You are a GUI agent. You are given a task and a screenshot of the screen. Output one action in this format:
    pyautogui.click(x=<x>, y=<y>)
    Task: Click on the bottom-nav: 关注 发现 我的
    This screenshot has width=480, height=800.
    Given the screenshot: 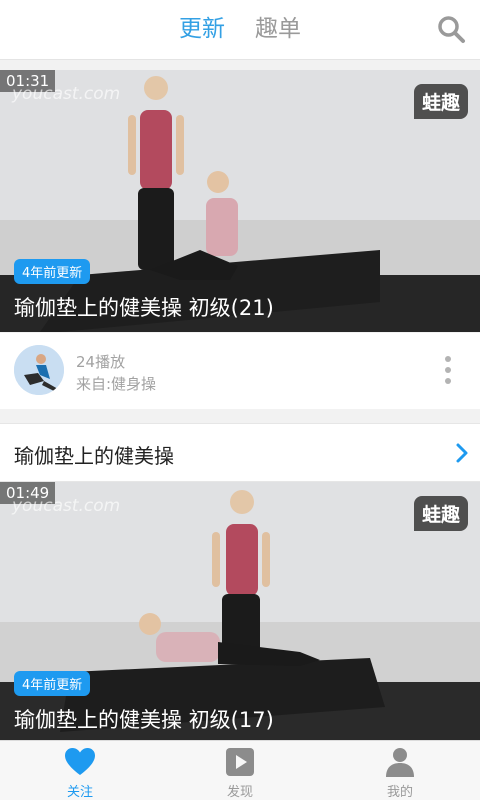 What is the action you would take?
    pyautogui.click(x=240, y=770)
    